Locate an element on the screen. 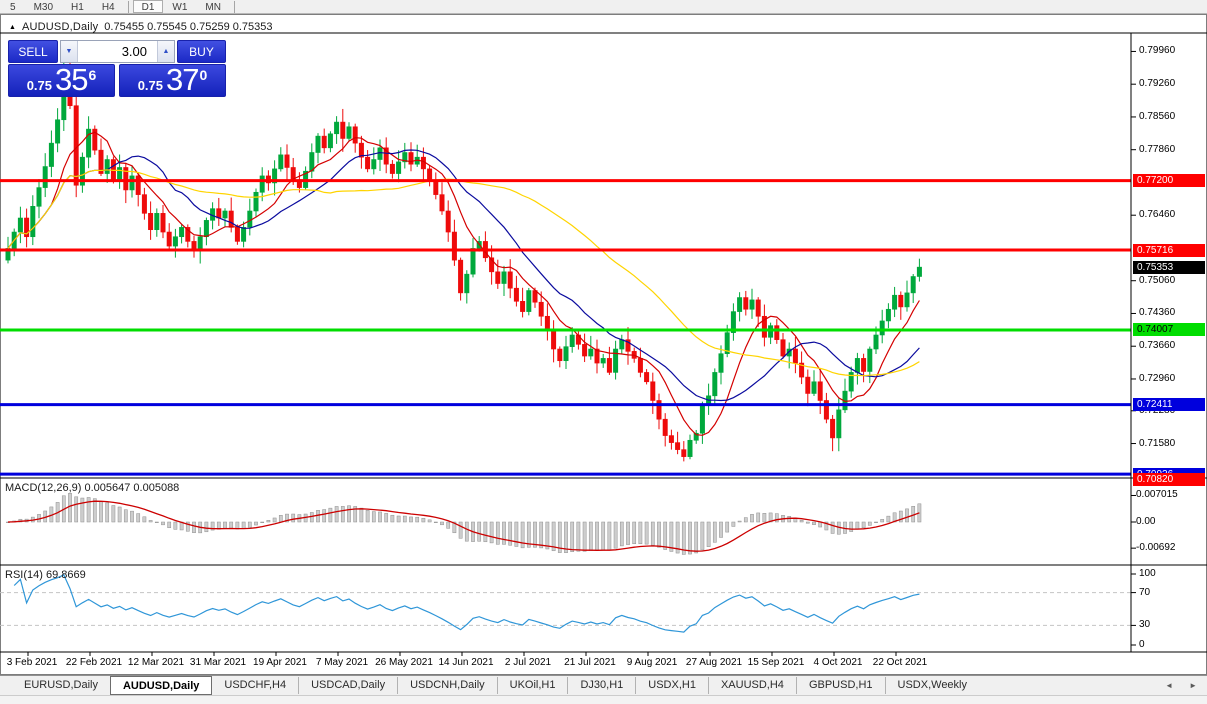 The image size is (1207, 704). rsi-tick-label: 0 is located at coordinates (1142, 644).